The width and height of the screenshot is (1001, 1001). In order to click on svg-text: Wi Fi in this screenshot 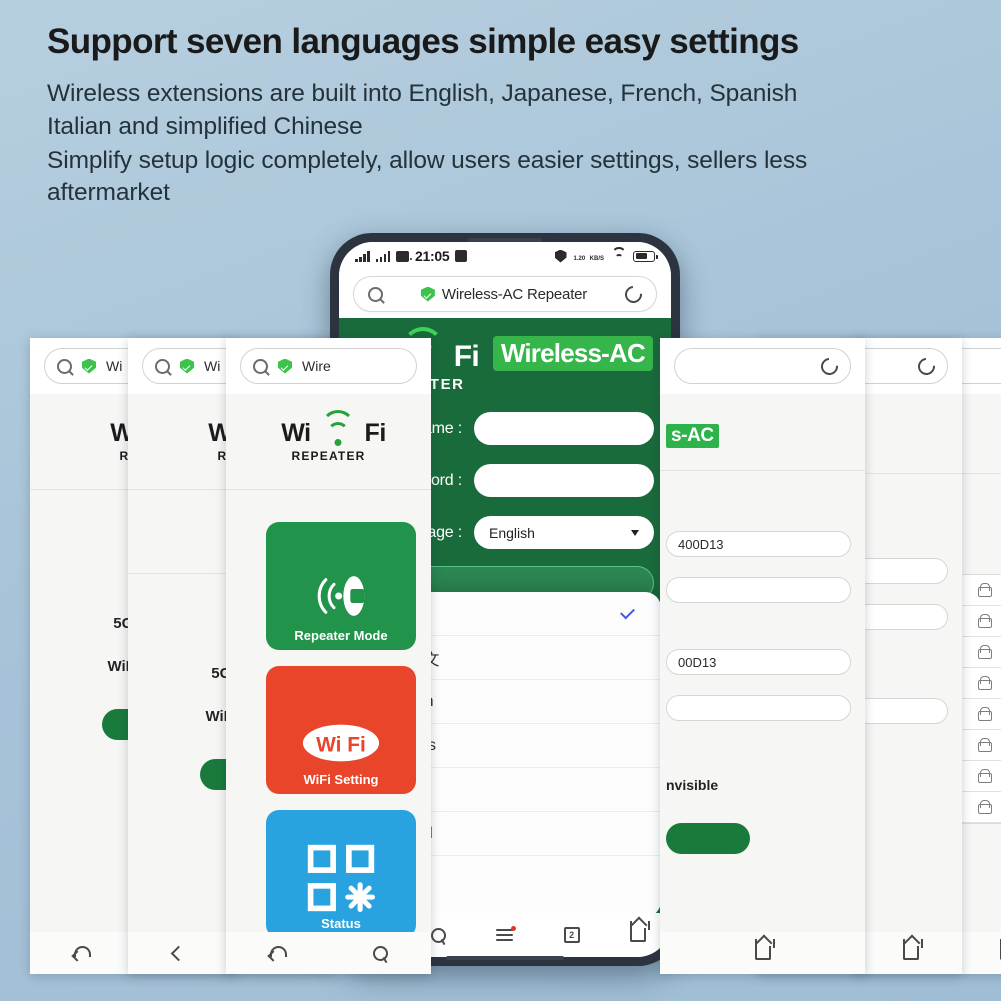, I will do `click(341, 745)`.